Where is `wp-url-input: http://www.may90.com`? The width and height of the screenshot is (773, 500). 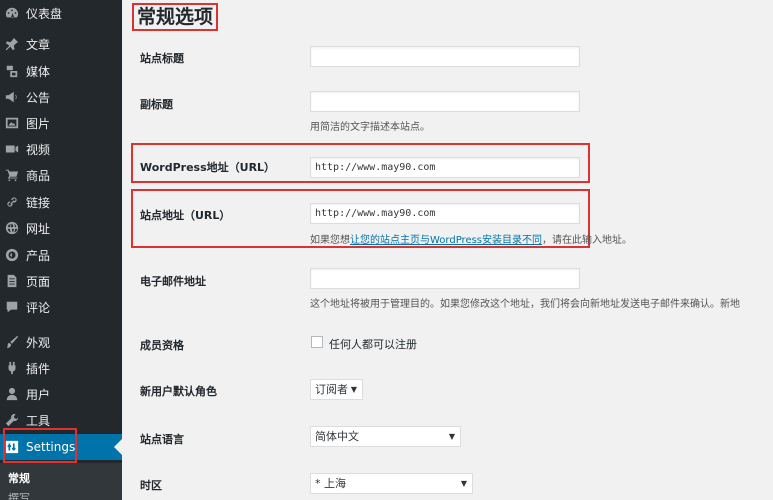
wp-url-input: http://www.may90.com is located at coordinates (445, 167).